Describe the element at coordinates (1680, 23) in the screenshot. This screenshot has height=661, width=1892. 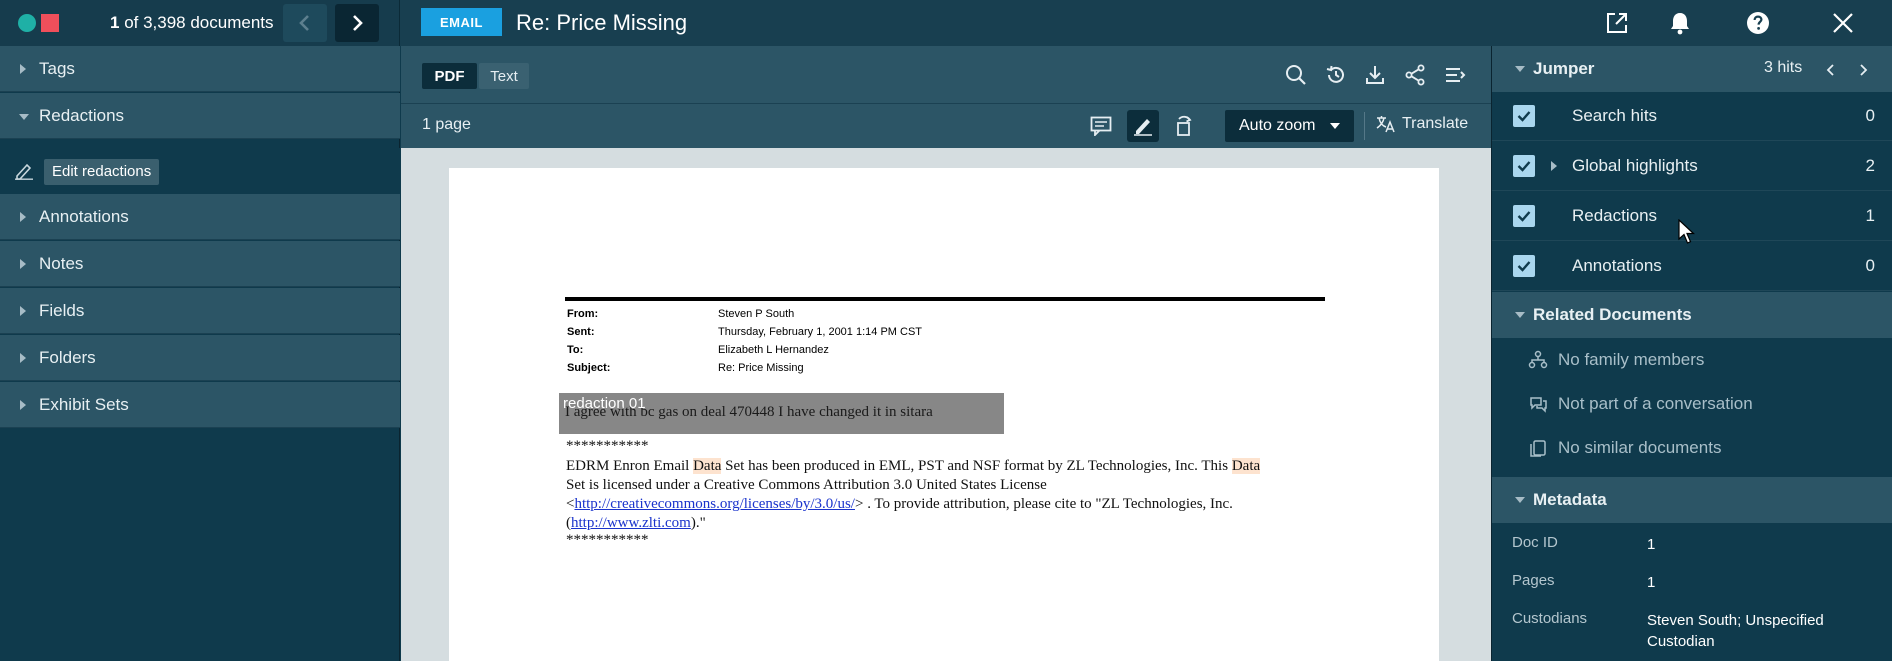
I see `notifications-button` at that location.